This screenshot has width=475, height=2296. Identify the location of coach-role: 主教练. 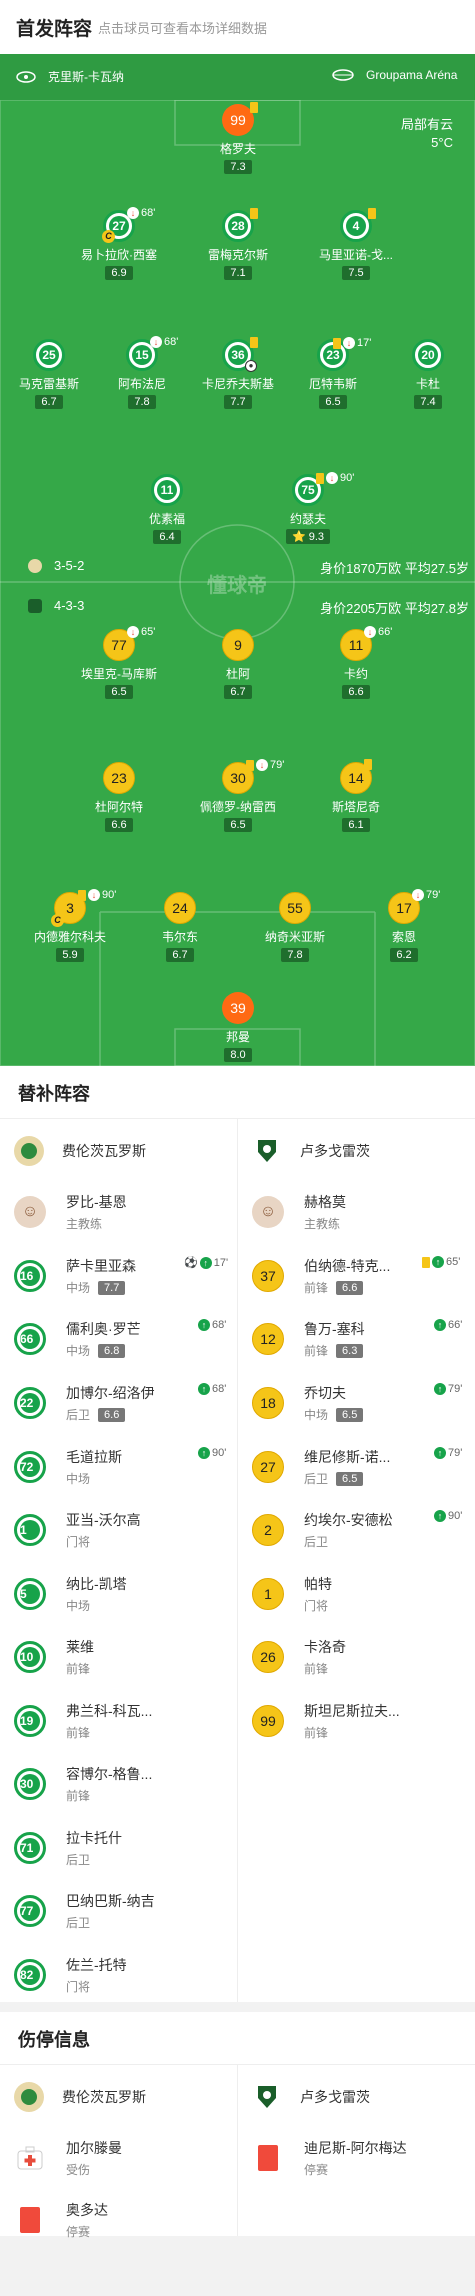
(322, 1224).